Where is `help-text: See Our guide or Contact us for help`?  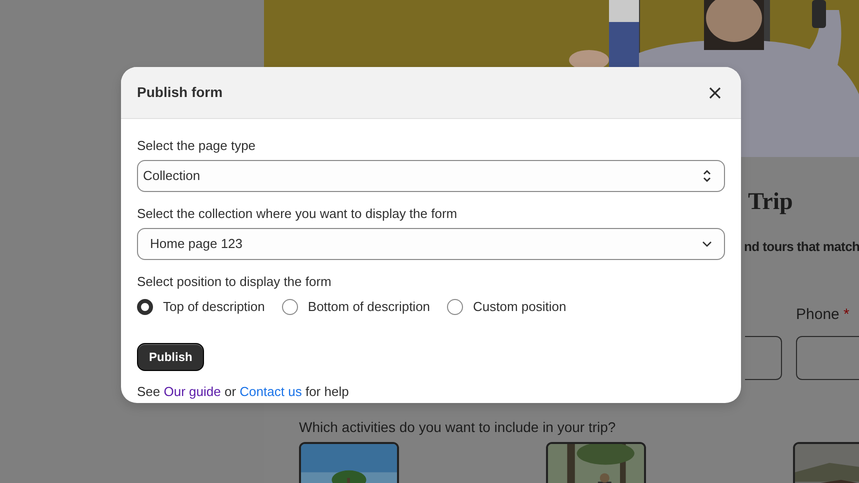
help-text: See Our guide or Contact us for help is located at coordinates (243, 391).